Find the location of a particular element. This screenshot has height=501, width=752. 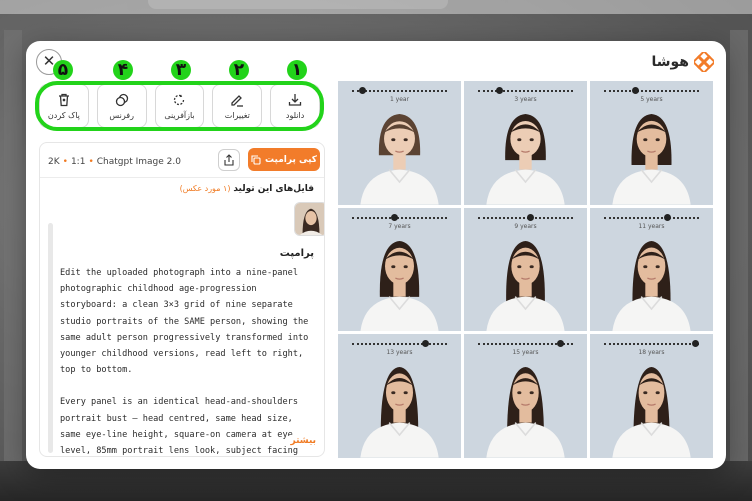

delete-button: پاک کردن is located at coordinates (64, 106).